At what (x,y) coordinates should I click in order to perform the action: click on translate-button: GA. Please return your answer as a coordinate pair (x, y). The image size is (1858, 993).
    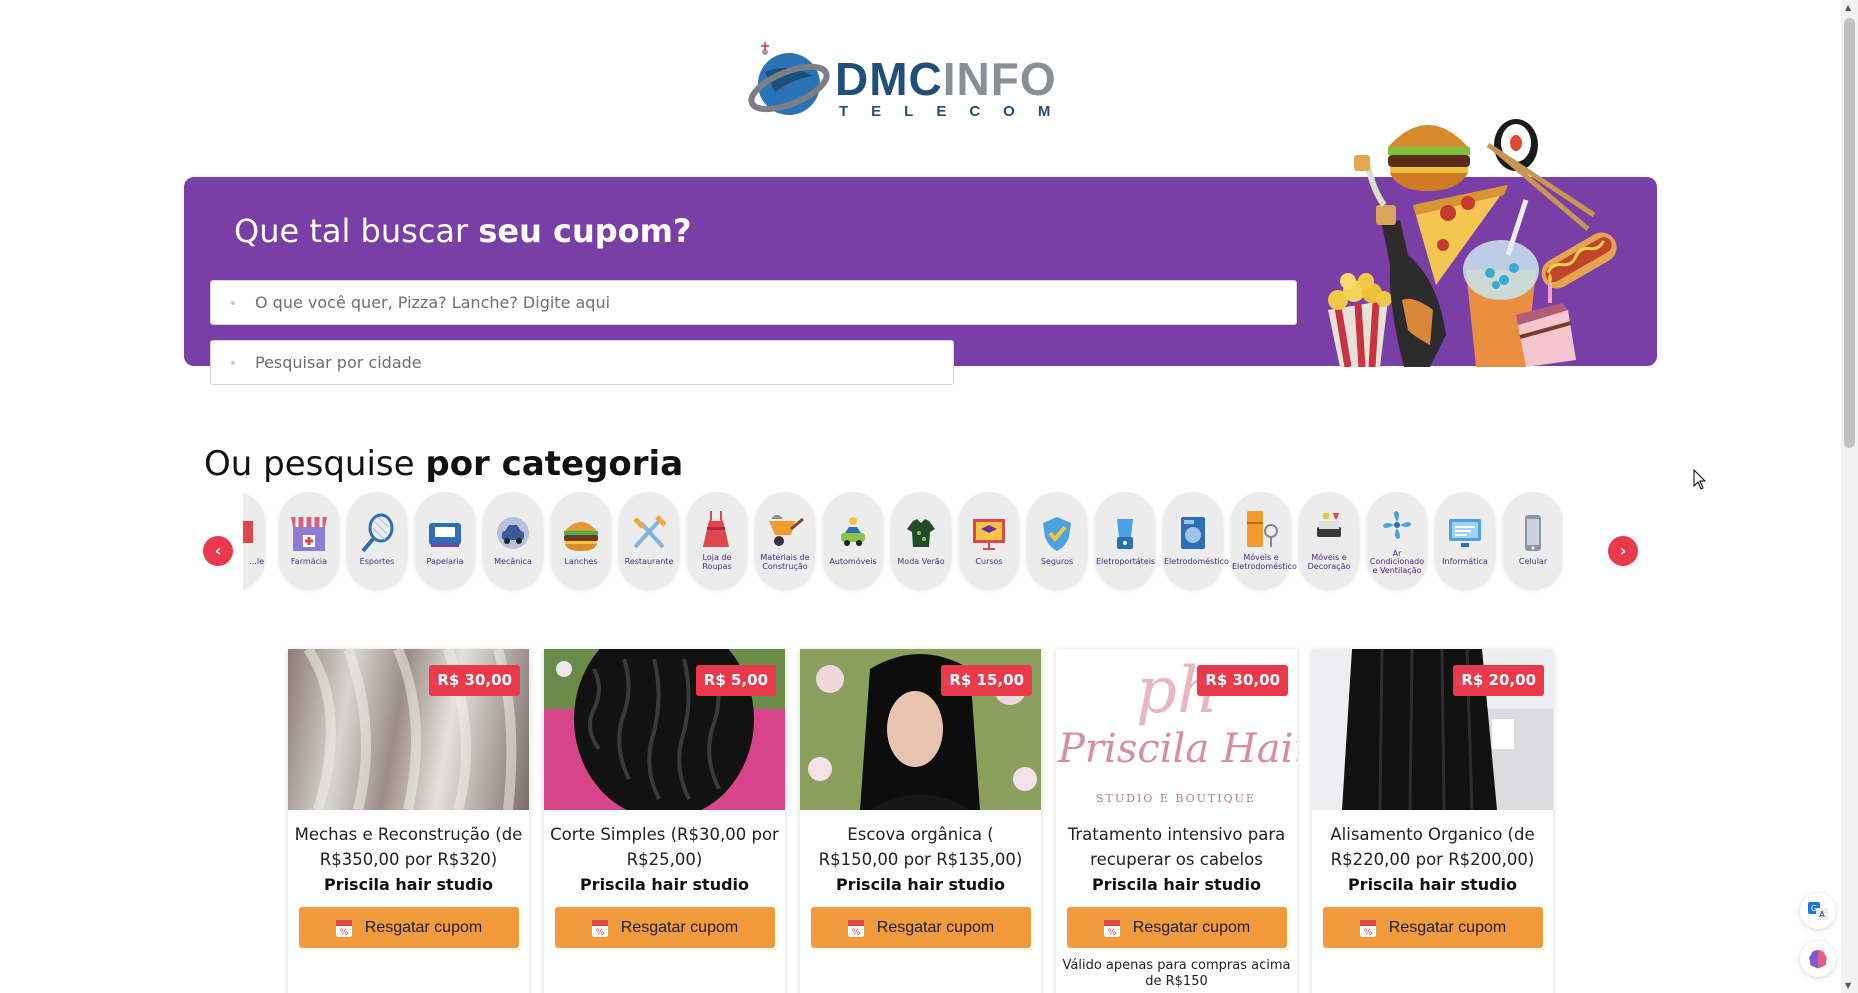
    Looking at the image, I should click on (1818, 911).